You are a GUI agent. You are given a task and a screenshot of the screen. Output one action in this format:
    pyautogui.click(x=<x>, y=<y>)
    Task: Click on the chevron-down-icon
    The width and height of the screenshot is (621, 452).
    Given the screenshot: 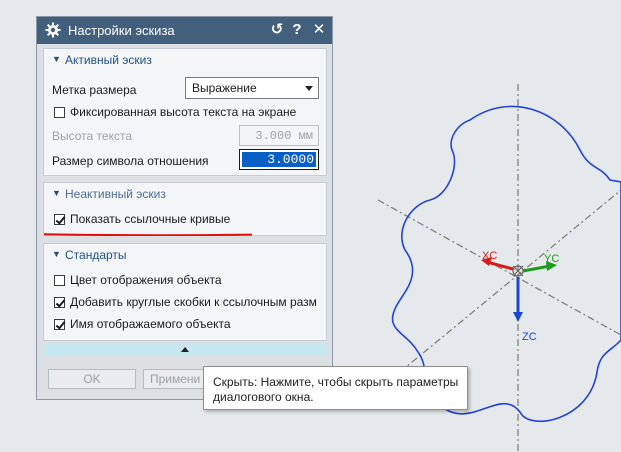 What is the action you would take?
    pyautogui.click(x=309, y=88)
    